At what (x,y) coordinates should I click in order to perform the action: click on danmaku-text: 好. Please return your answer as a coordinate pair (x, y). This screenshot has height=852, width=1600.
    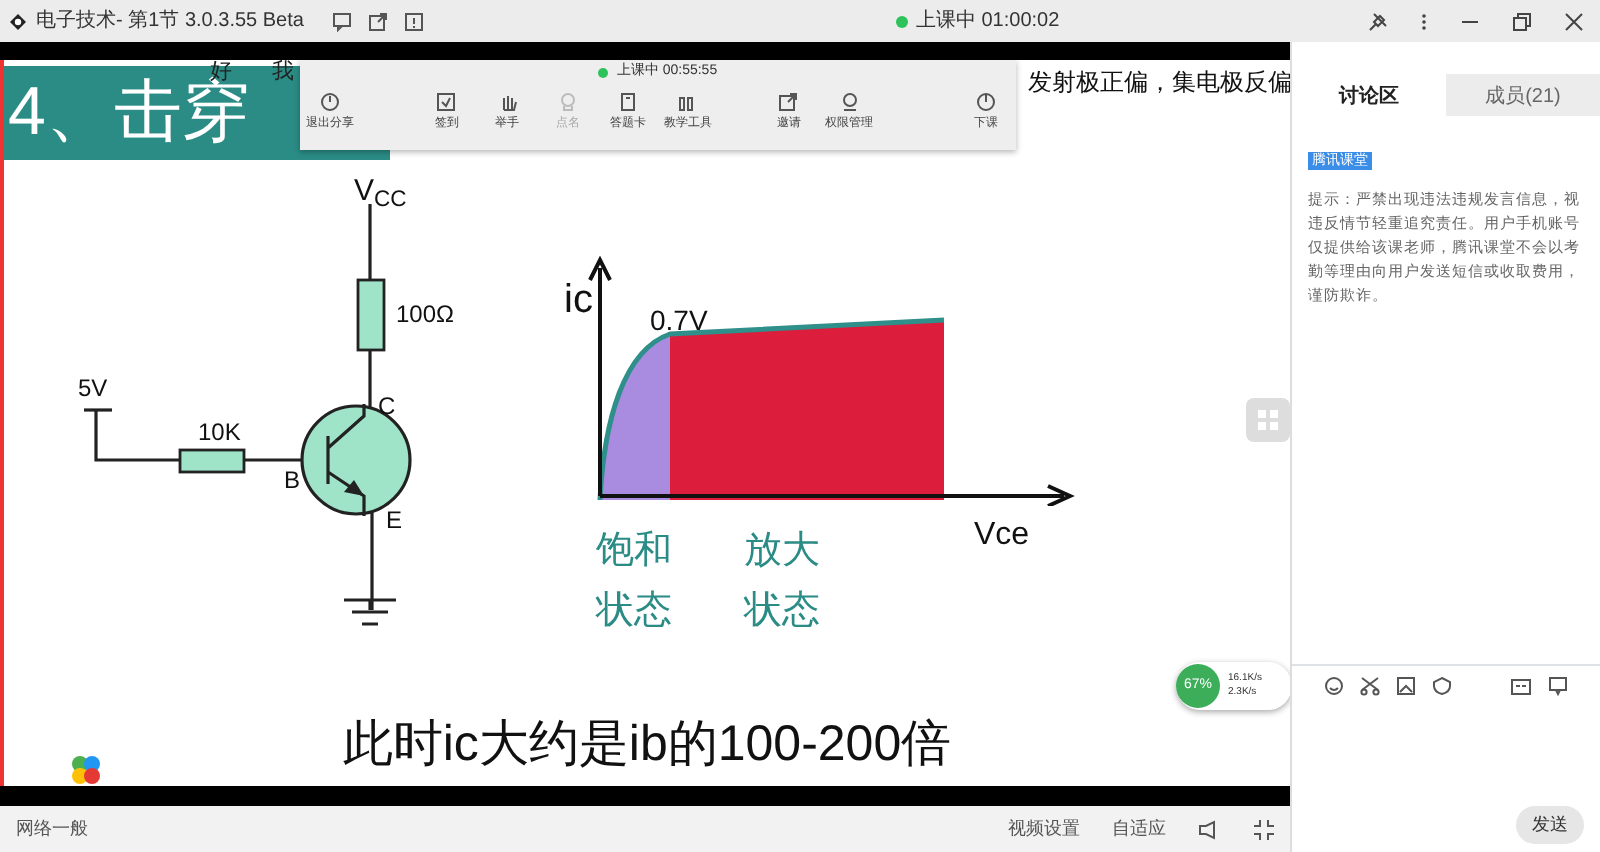
    Looking at the image, I should click on (221, 72).